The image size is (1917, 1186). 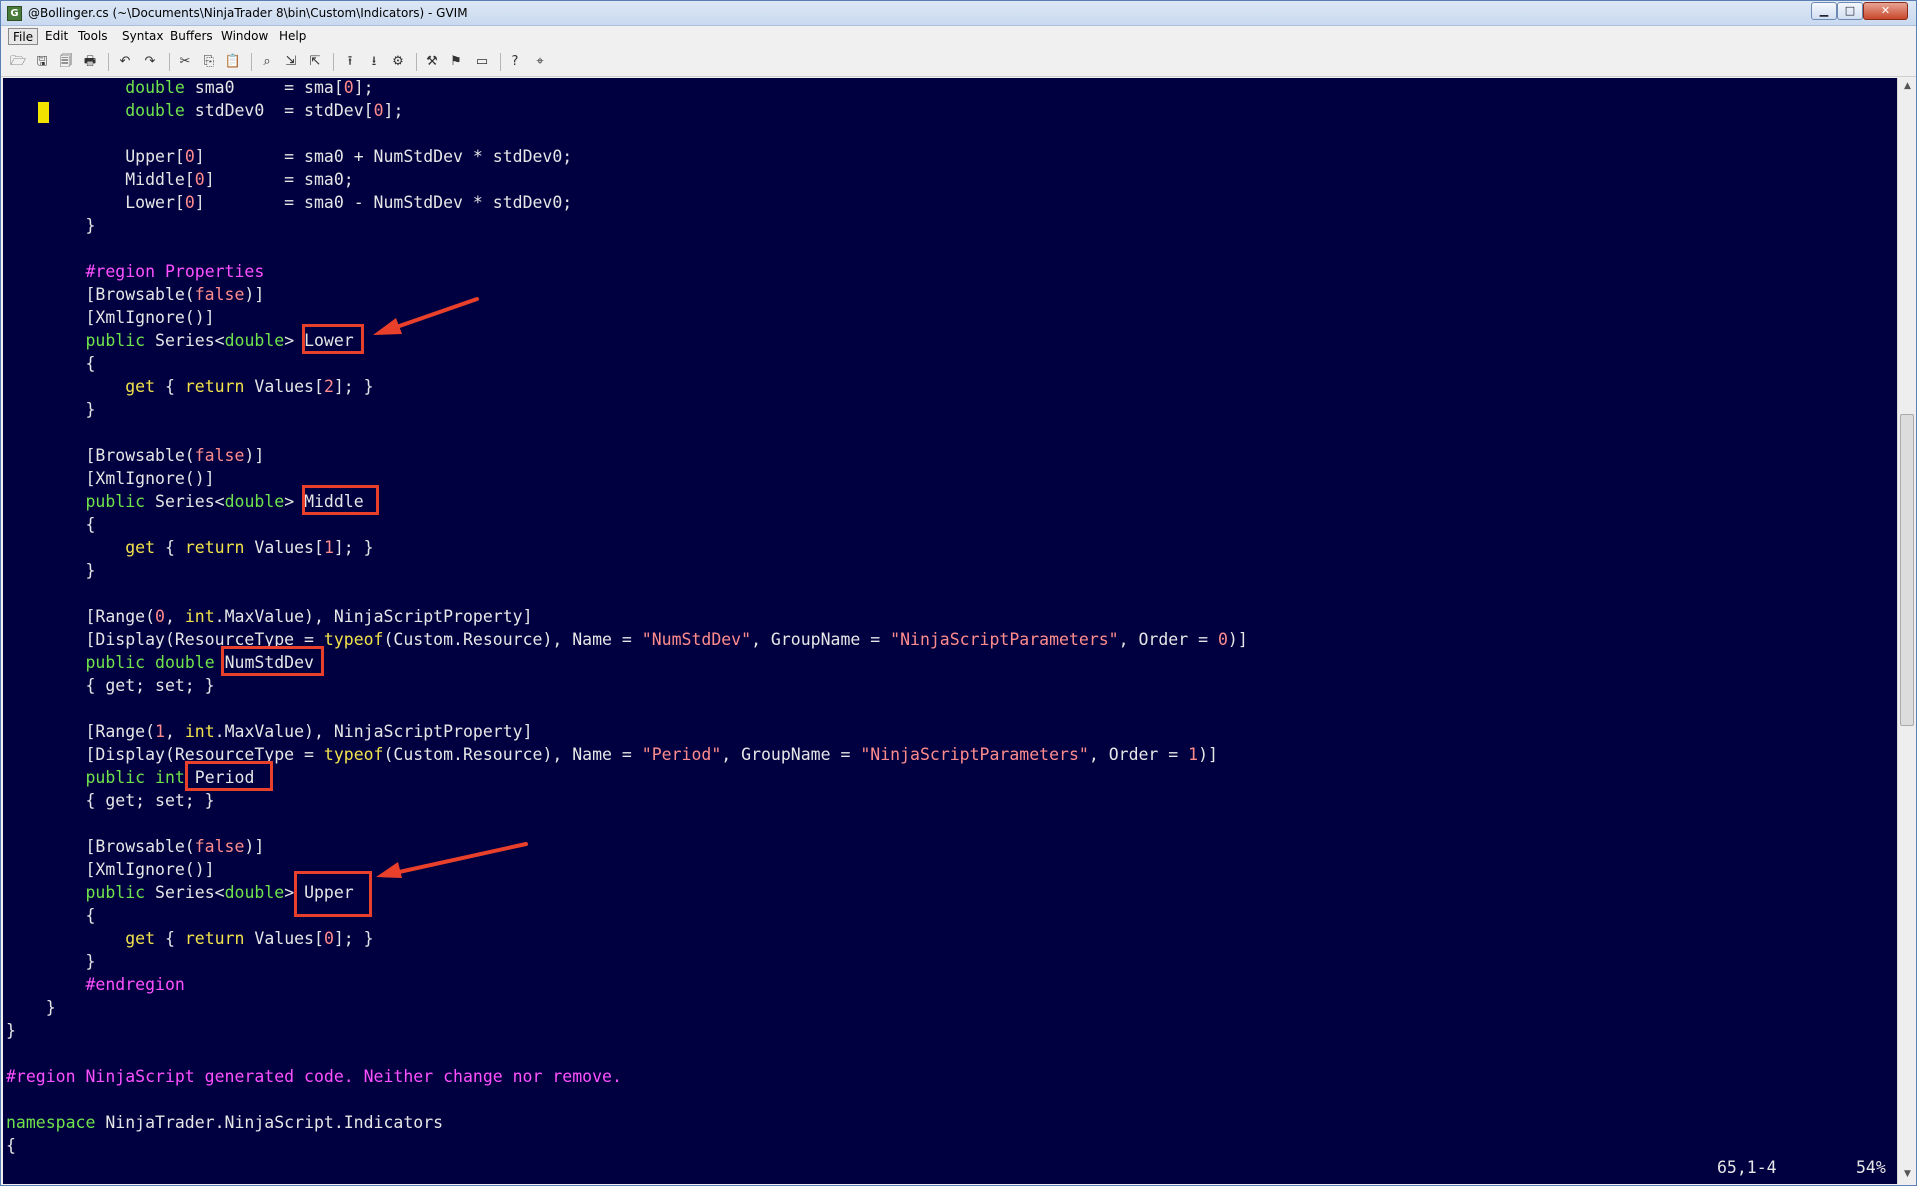 I want to click on paste-icon: 📋, so click(x=233, y=62).